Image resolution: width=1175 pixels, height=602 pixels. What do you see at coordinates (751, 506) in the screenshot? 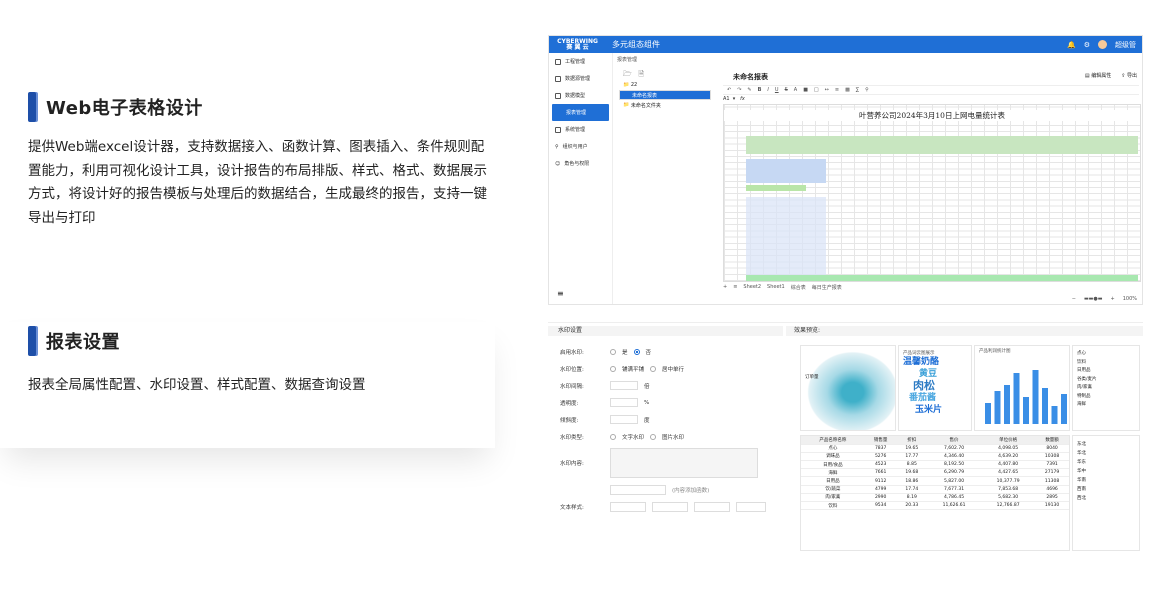
I see `color-select` at bounding box center [751, 506].